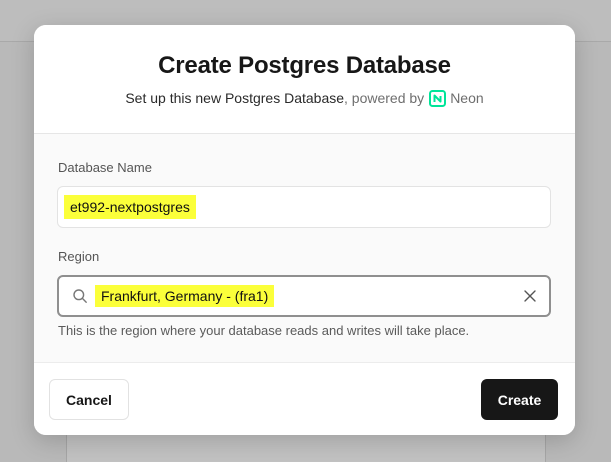 The height and width of the screenshot is (462, 611). I want to click on clear-icon, so click(530, 296).